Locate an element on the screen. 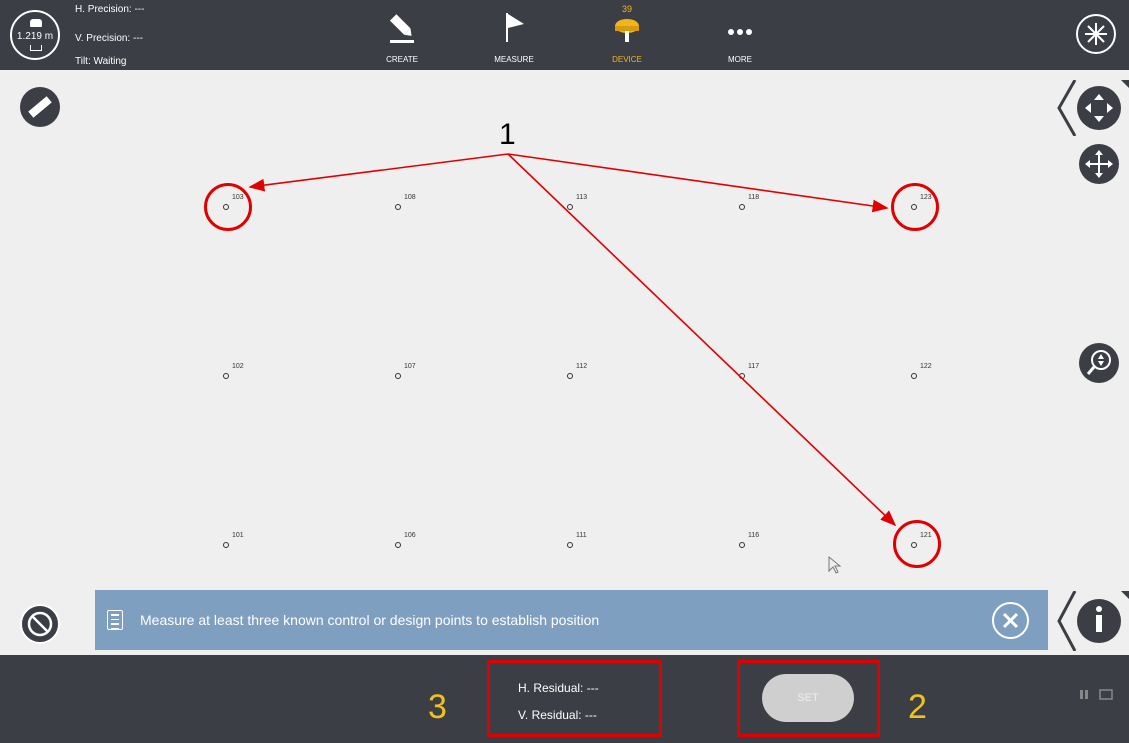 The image size is (1129, 743). point-106: 106 is located at coordinates (425, 544).